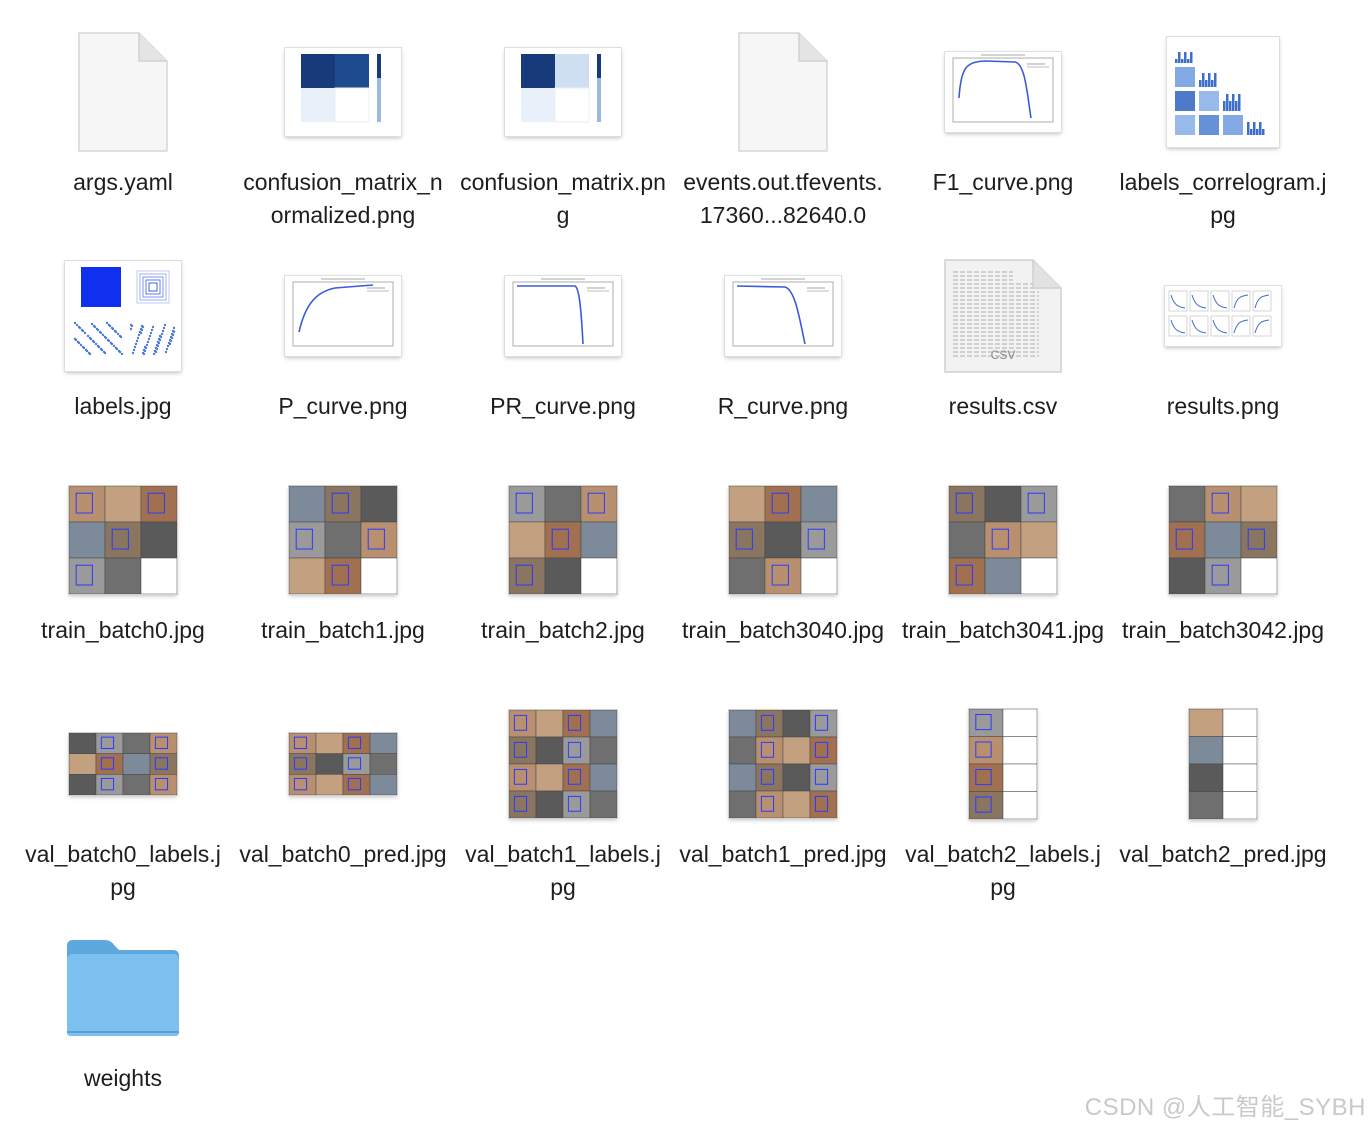 This screenshot has height=1136, width=1372. What do you see at coordinates (123, 406) in the screenshot?
I see `file-name-label: labels.jpg` at bounding box center [123, 406].